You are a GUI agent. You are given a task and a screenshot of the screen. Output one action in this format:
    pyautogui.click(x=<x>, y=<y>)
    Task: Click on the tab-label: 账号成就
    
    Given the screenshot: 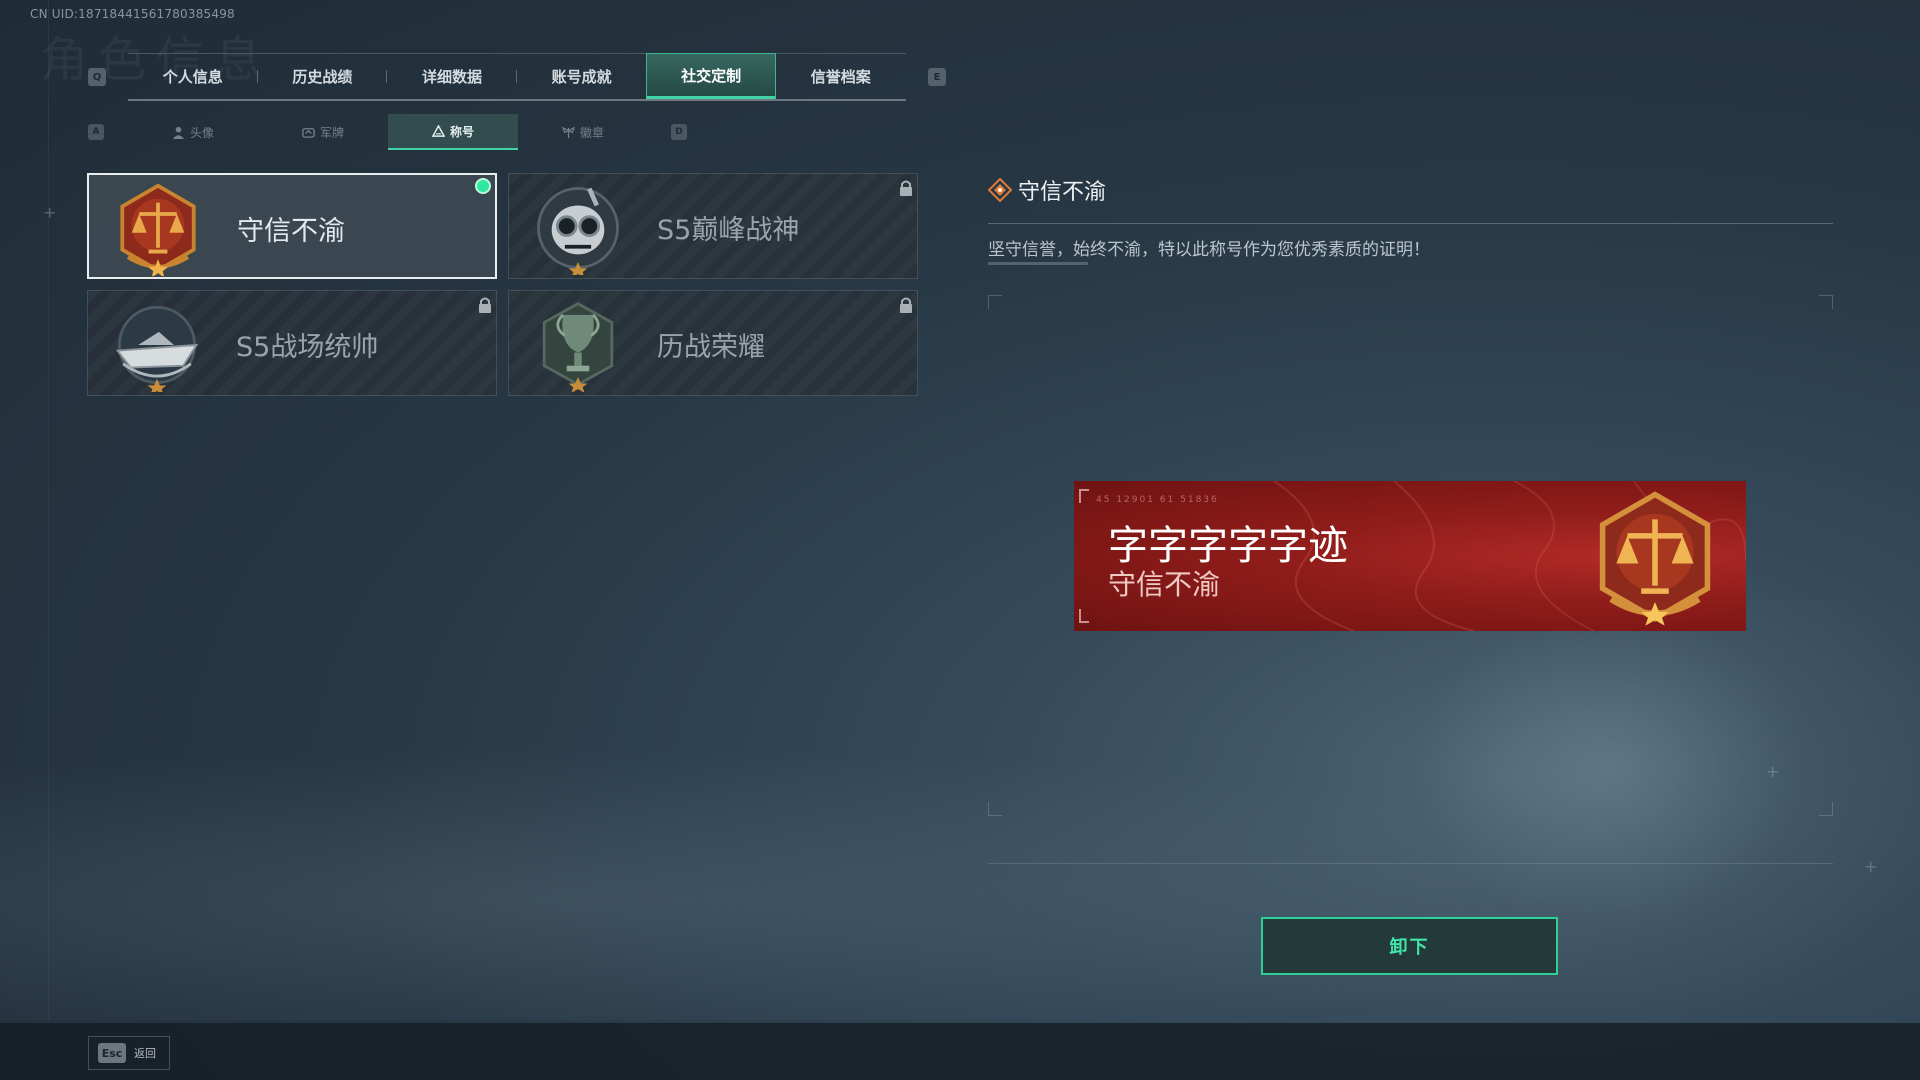 What is the action you would take?
    pyautogui.click(x=581, y=76)
    